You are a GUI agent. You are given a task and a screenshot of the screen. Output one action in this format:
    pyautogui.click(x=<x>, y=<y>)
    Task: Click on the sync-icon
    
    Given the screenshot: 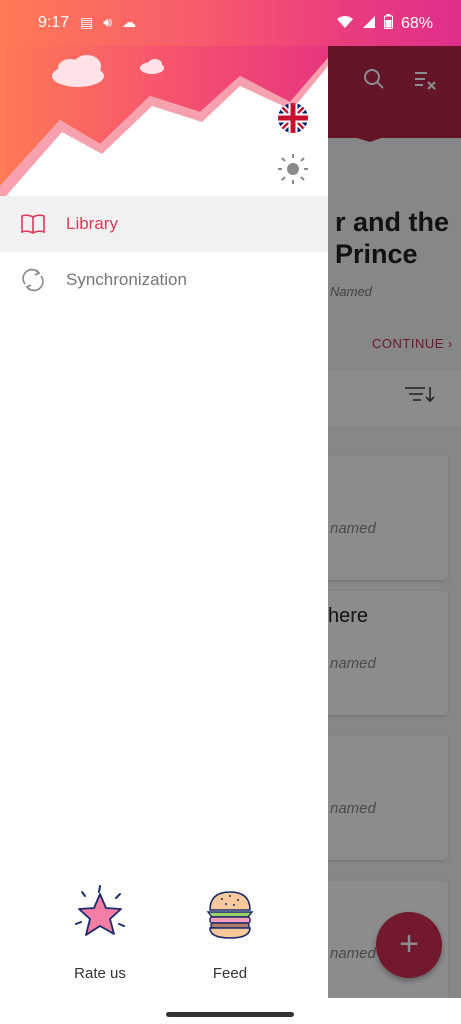 What is the action you would take?
    pyautogui.click(x=33, y=280)
    